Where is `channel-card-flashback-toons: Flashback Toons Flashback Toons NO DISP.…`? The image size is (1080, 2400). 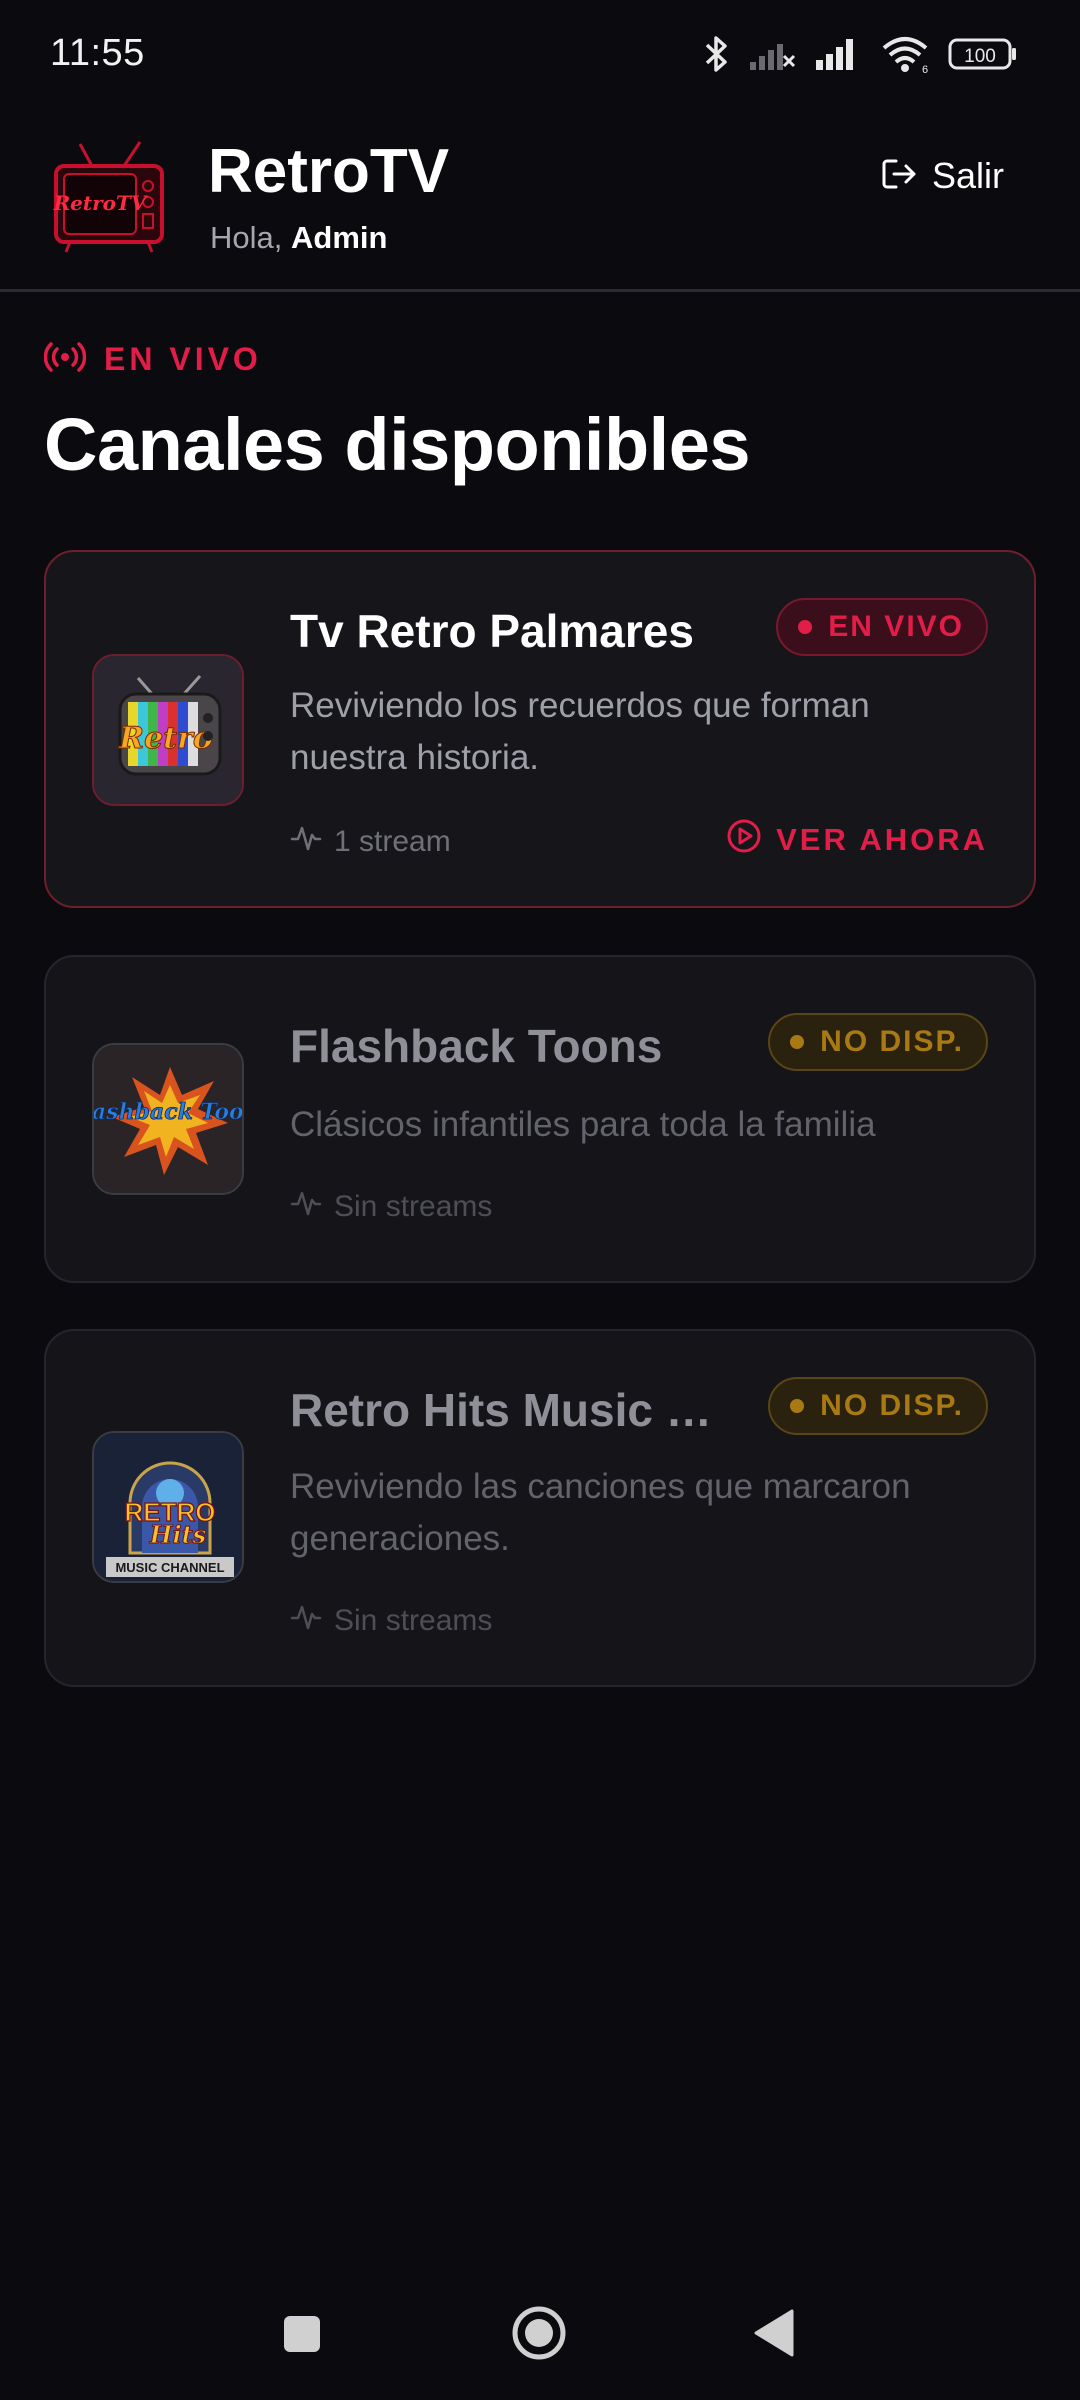
channel-card-flashback-toons: Flashback Toons Flashback Toons NO DISP.… is located at coordinates (540, 1119).